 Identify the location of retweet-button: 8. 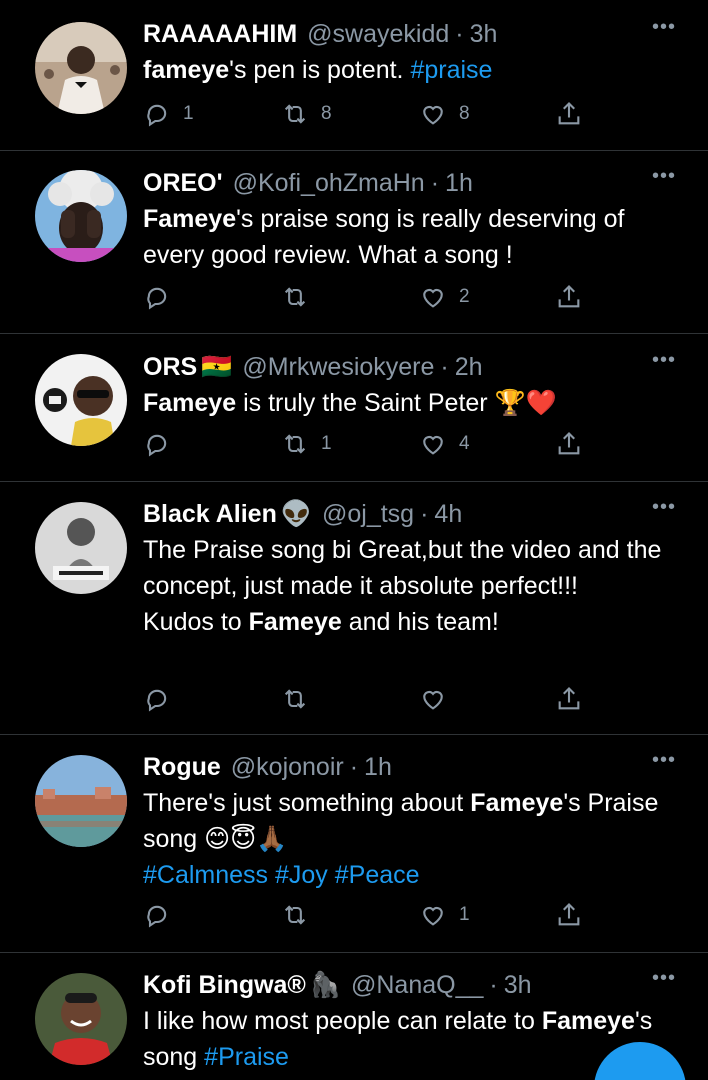
(306, 114).